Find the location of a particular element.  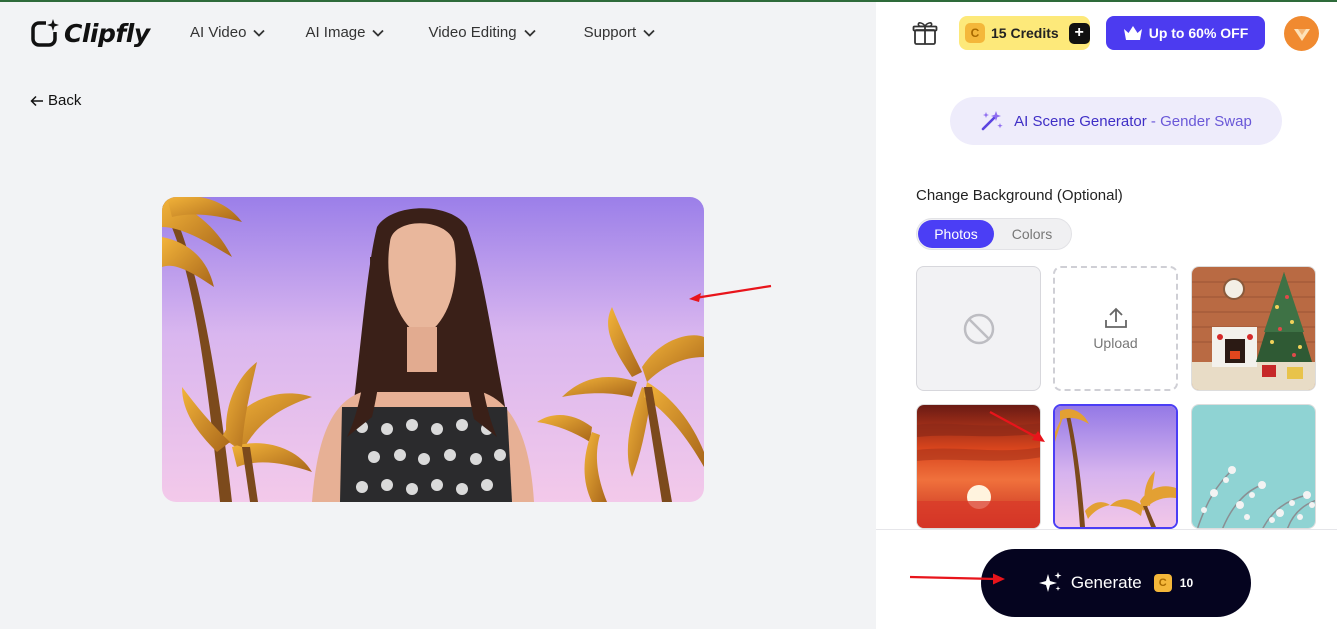

none-icon is located at coordinates (978, 328).